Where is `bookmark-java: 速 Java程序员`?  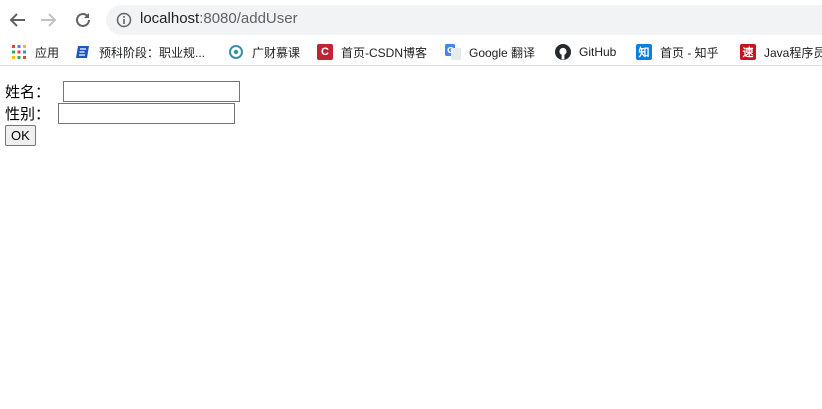 bookmark-java: 速 Java程序员 is located at coordinates (781, 52).